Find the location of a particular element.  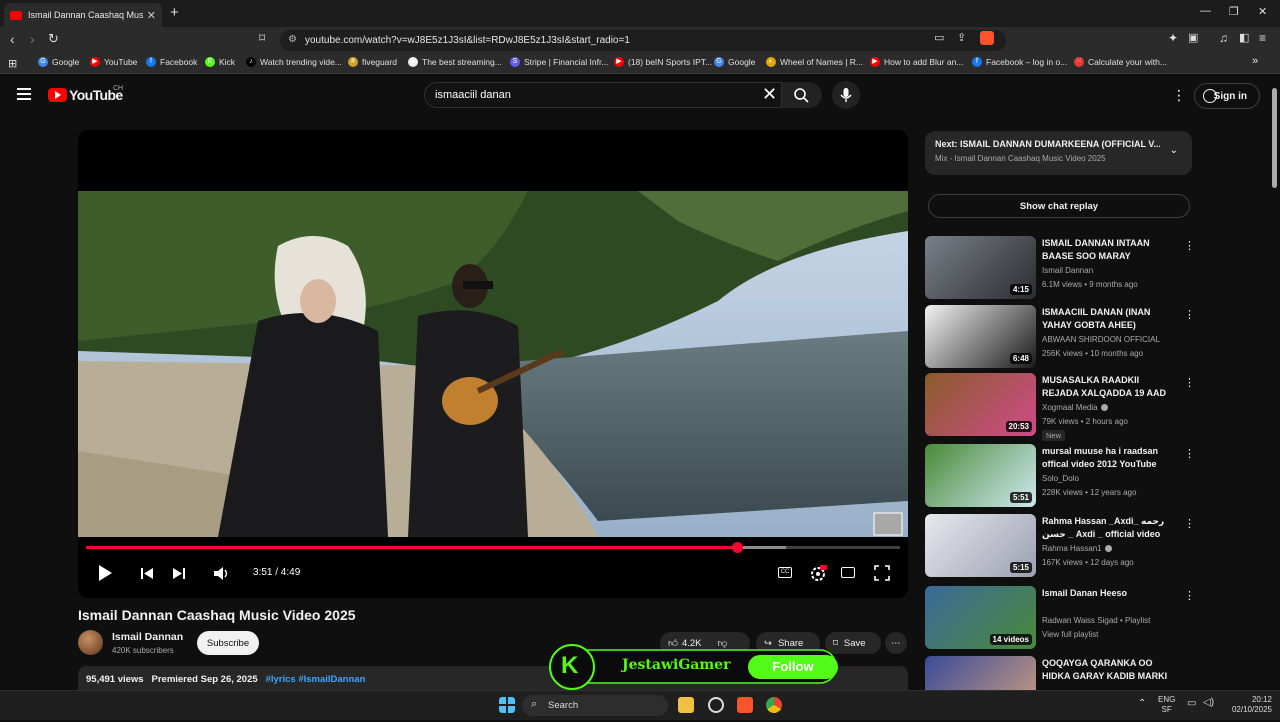

bookmark-item: f Facebook is located at coordinates (171, 62).